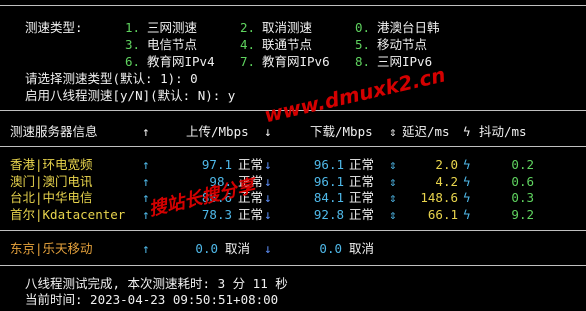 The image size is (586, 311). What do you see at coordinates (216, 164) in the screenshot?
I see `row-up-value: 97.1` at bounding box center [216, 164].